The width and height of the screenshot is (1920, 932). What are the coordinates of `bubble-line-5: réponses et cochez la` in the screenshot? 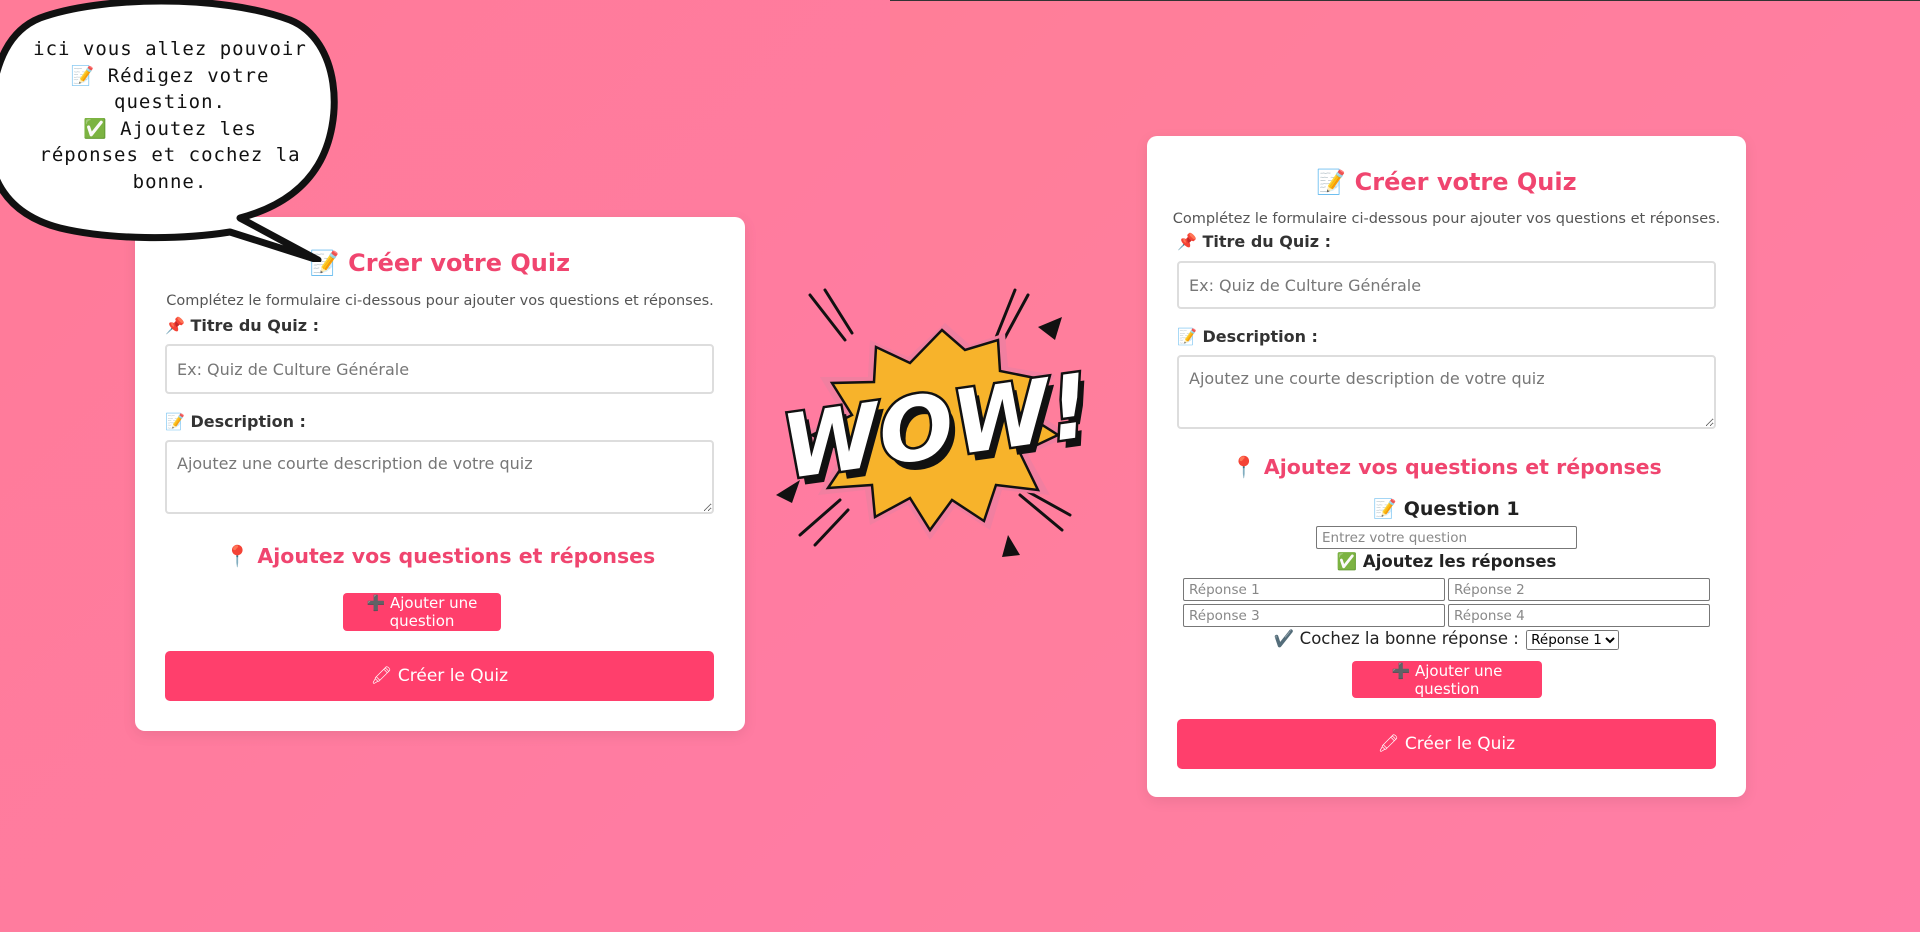 It's located at (170, 155).